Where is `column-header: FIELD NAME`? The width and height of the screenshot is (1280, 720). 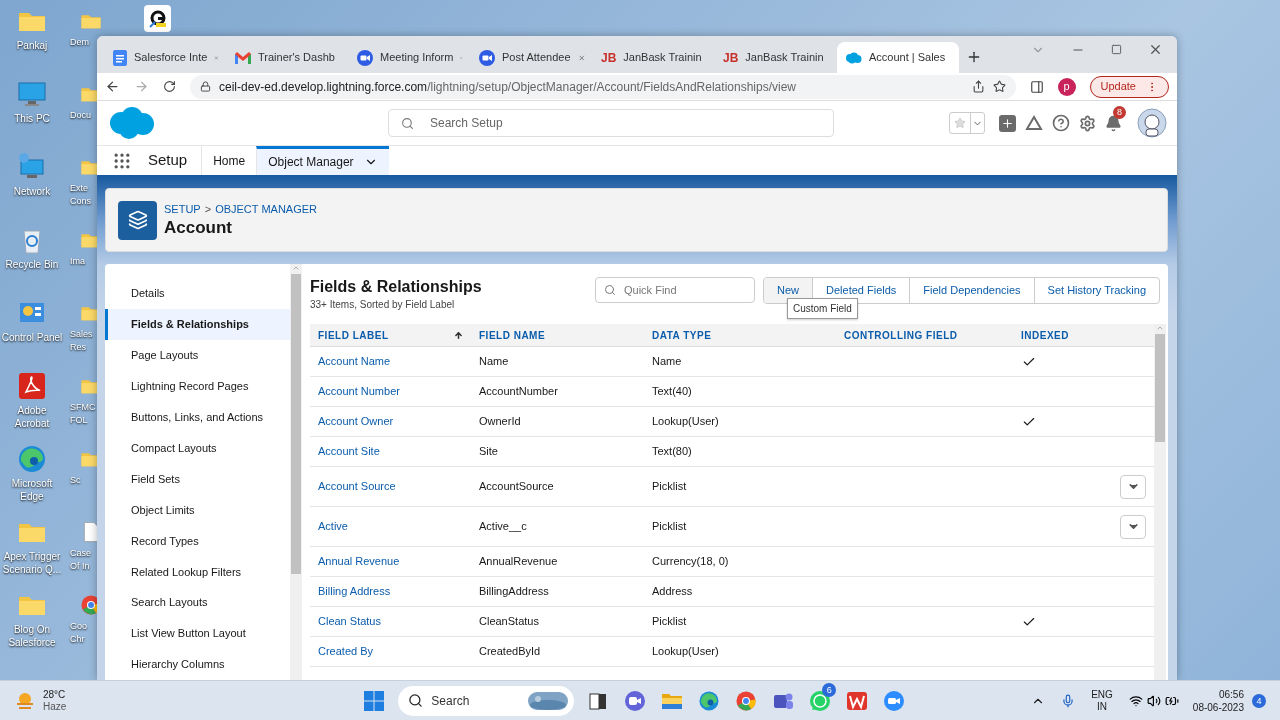
column-header: FIELD NAME is located at coordinates (512, 335).